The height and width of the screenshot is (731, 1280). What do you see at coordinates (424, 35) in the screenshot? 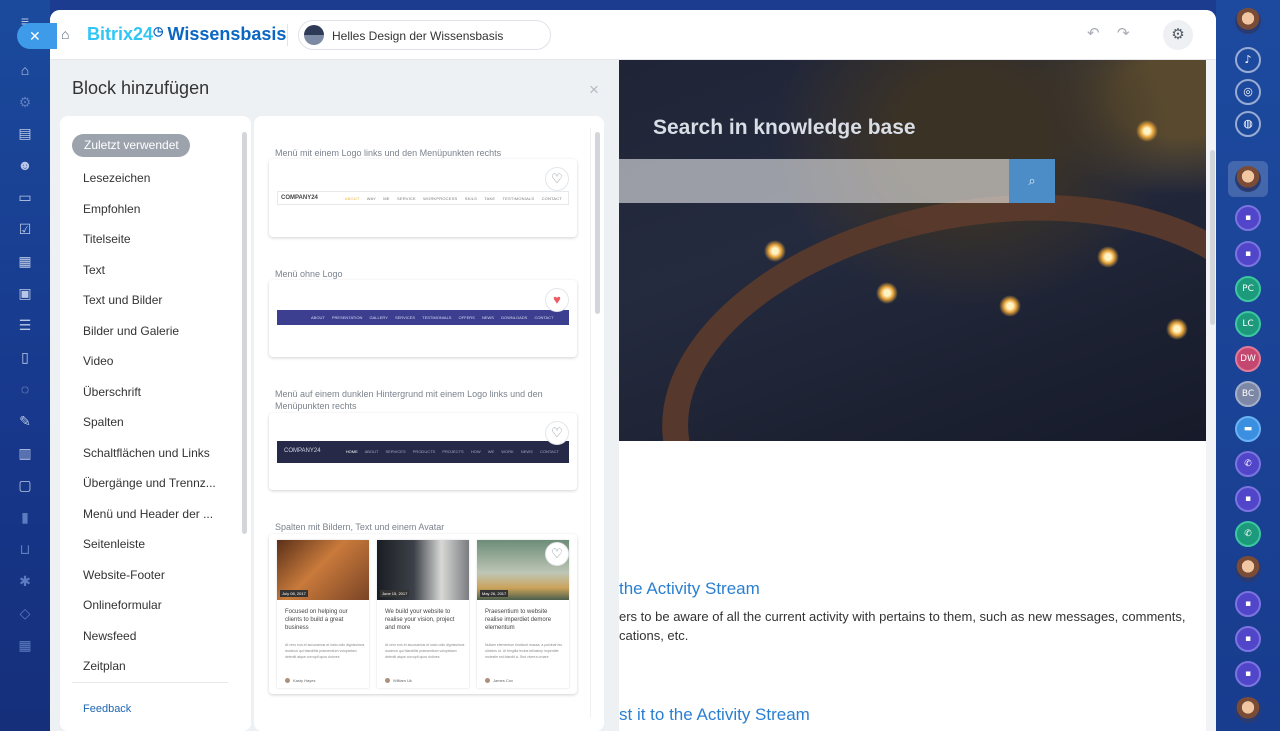
I see `site-selector: Helles Design der Wissensbasis` at bounding box center [424, 35].